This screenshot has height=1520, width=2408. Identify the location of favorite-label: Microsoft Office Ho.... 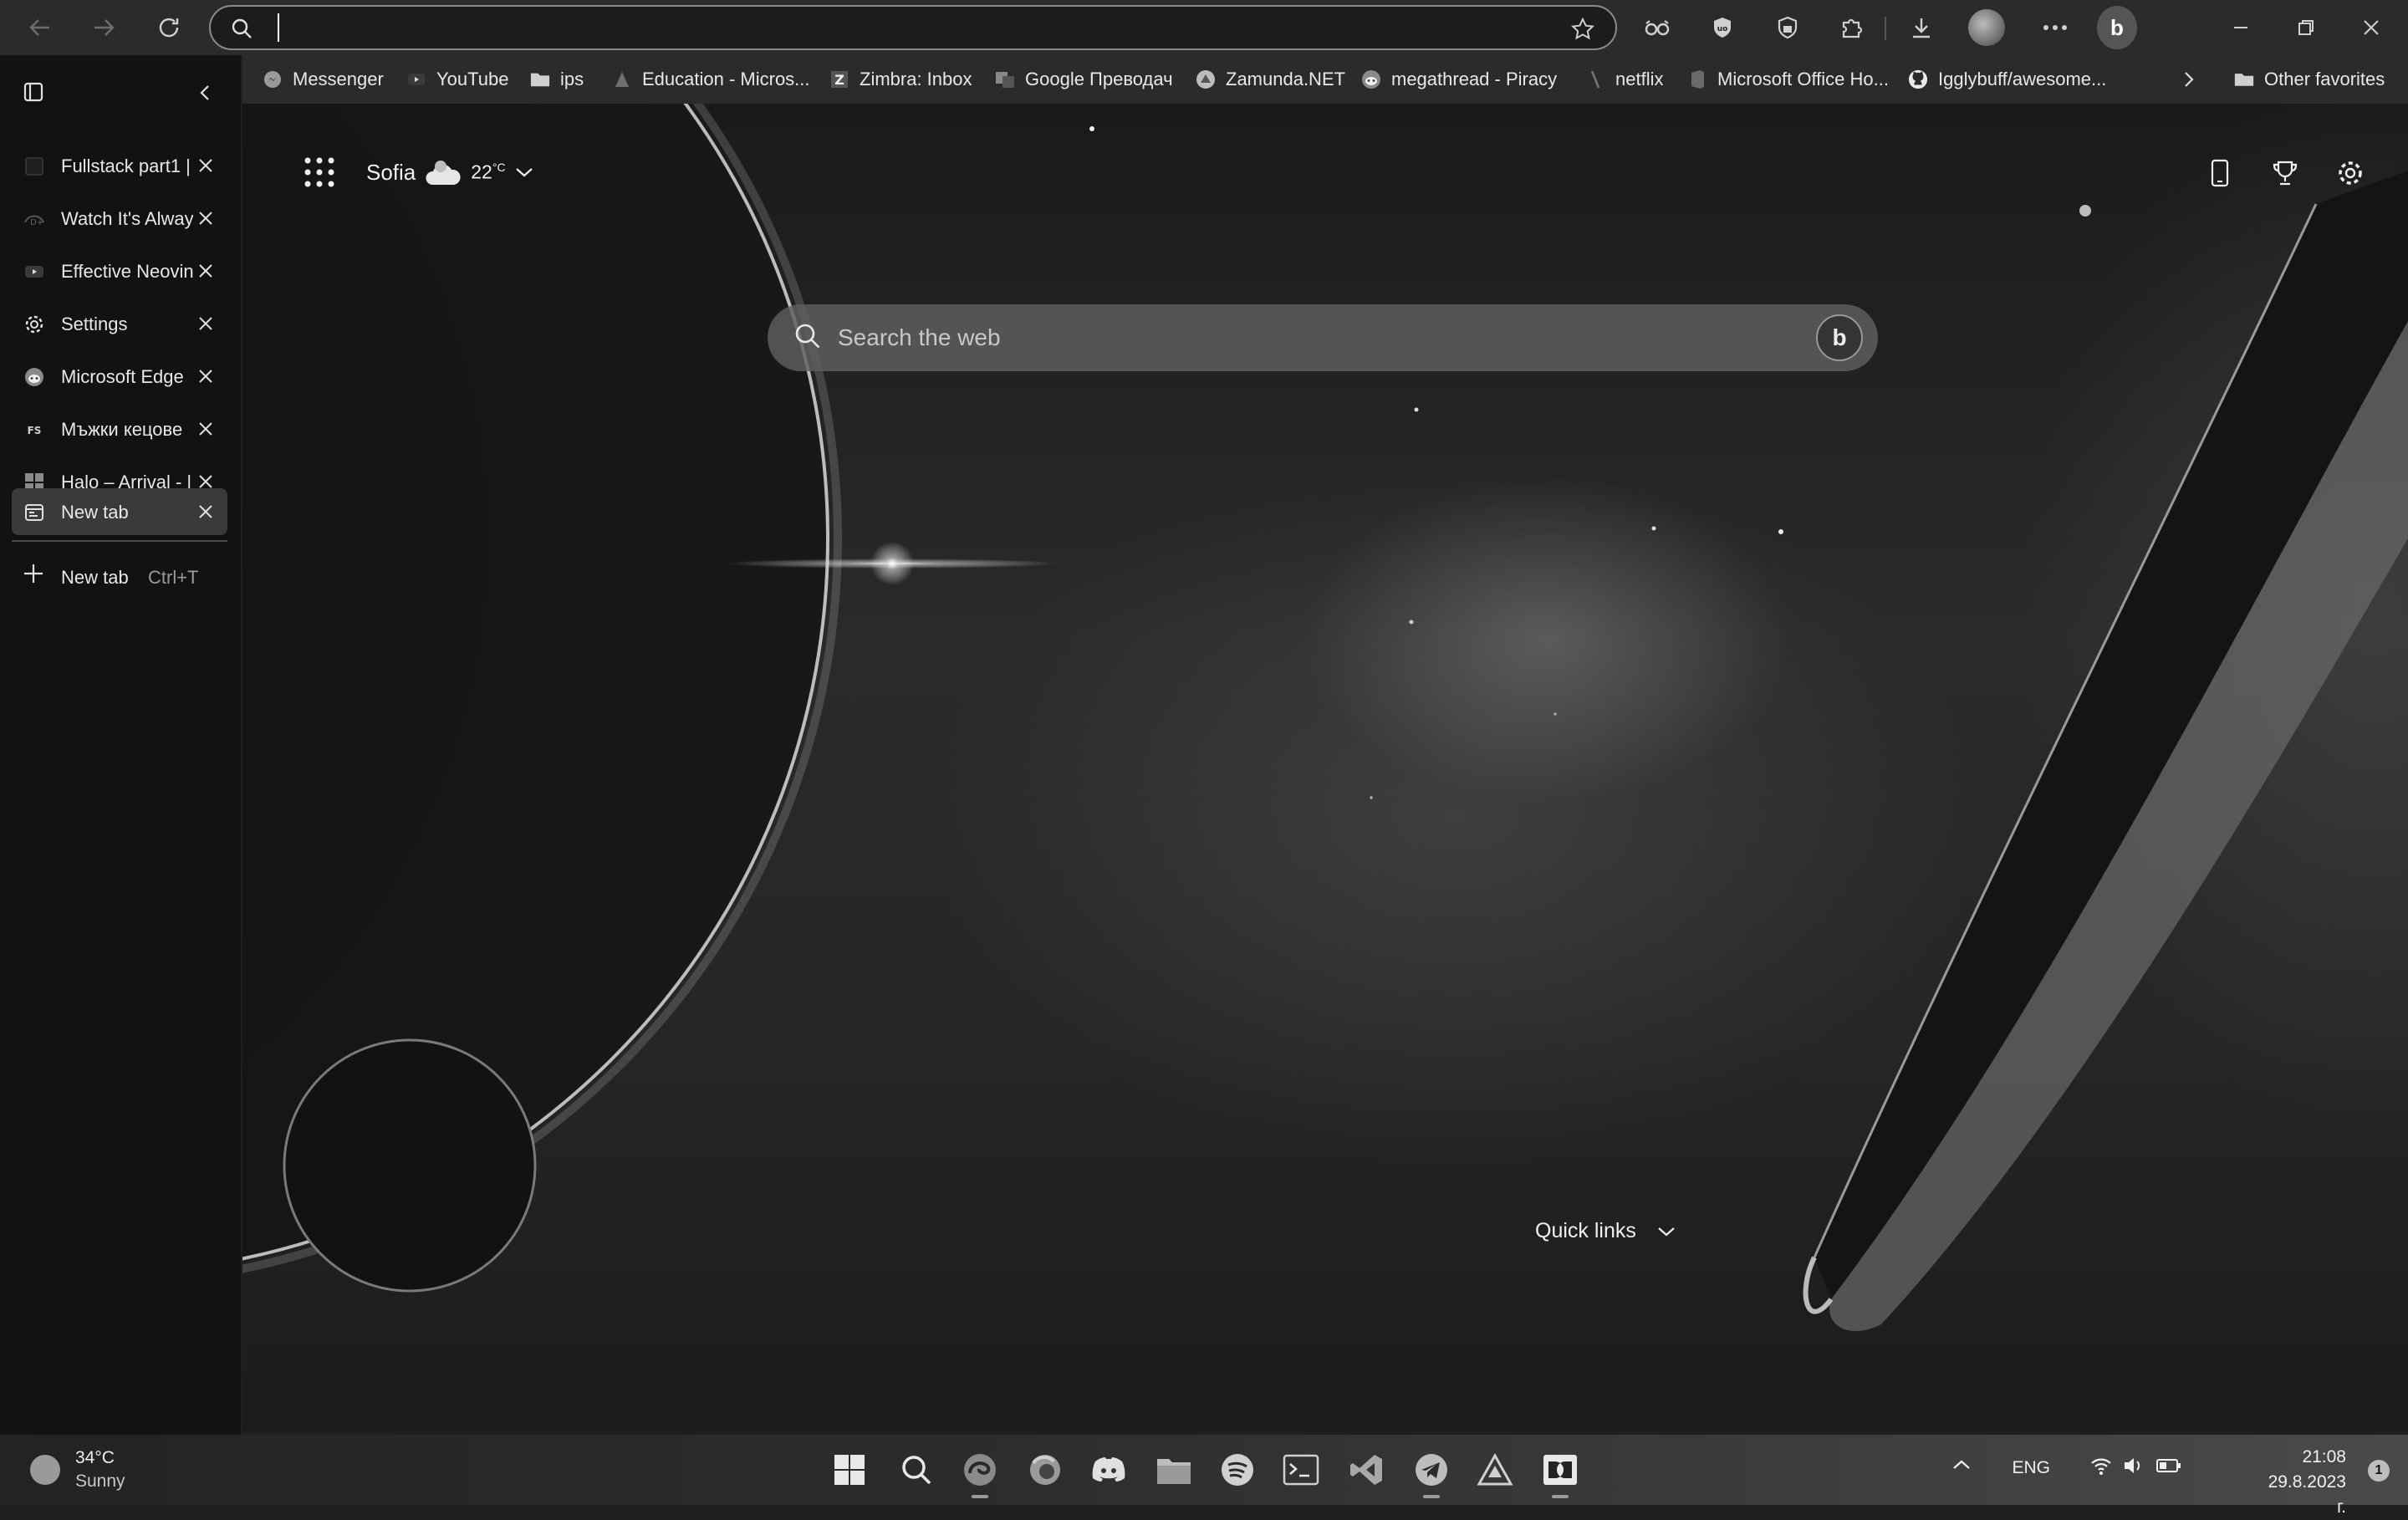
(1803, 79).